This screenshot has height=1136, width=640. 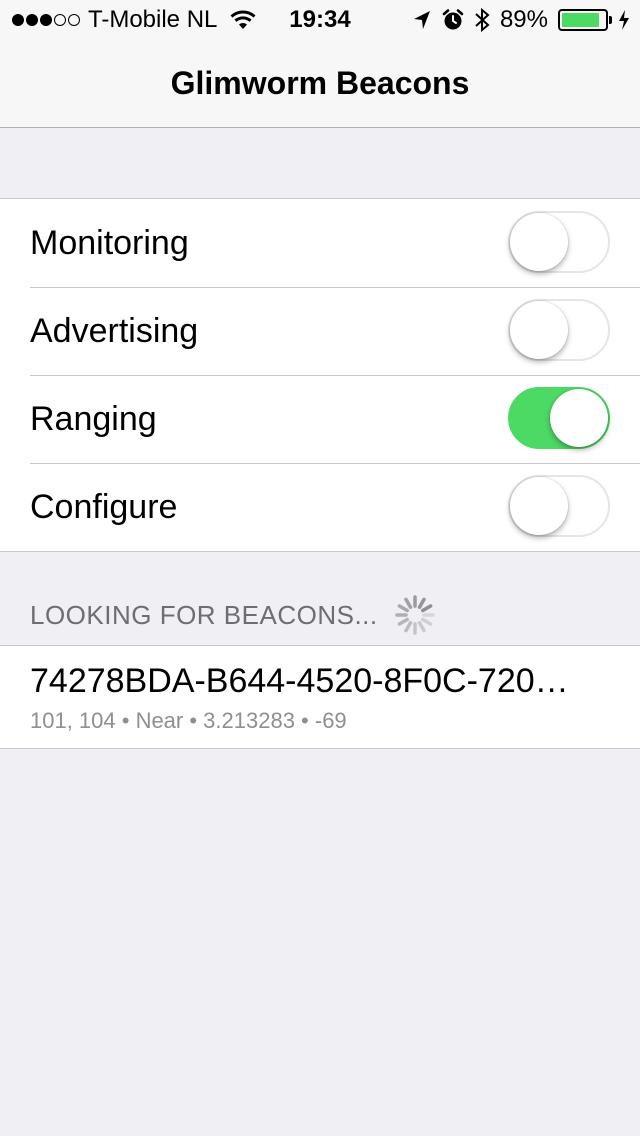 What do you see at coordinates (624, 20) in the screenshot?
I see `charging-bolt-icon` at bounding box center [624, 20].